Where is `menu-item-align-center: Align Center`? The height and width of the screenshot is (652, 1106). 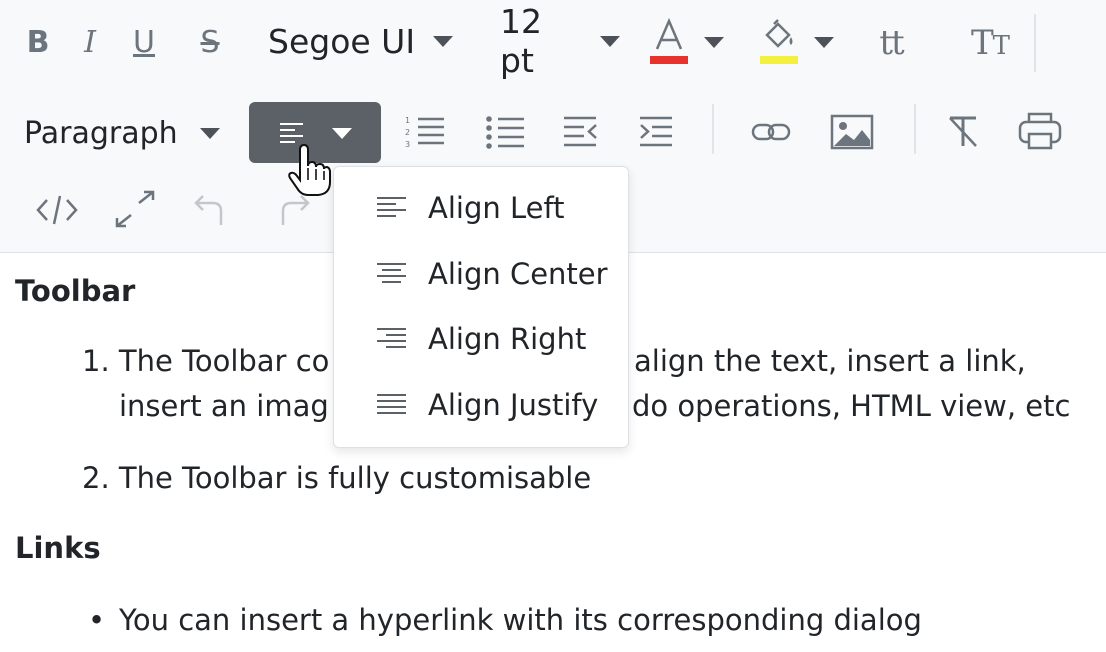 menu-item-align-center: Align Center is located at coordinates (481, 274).